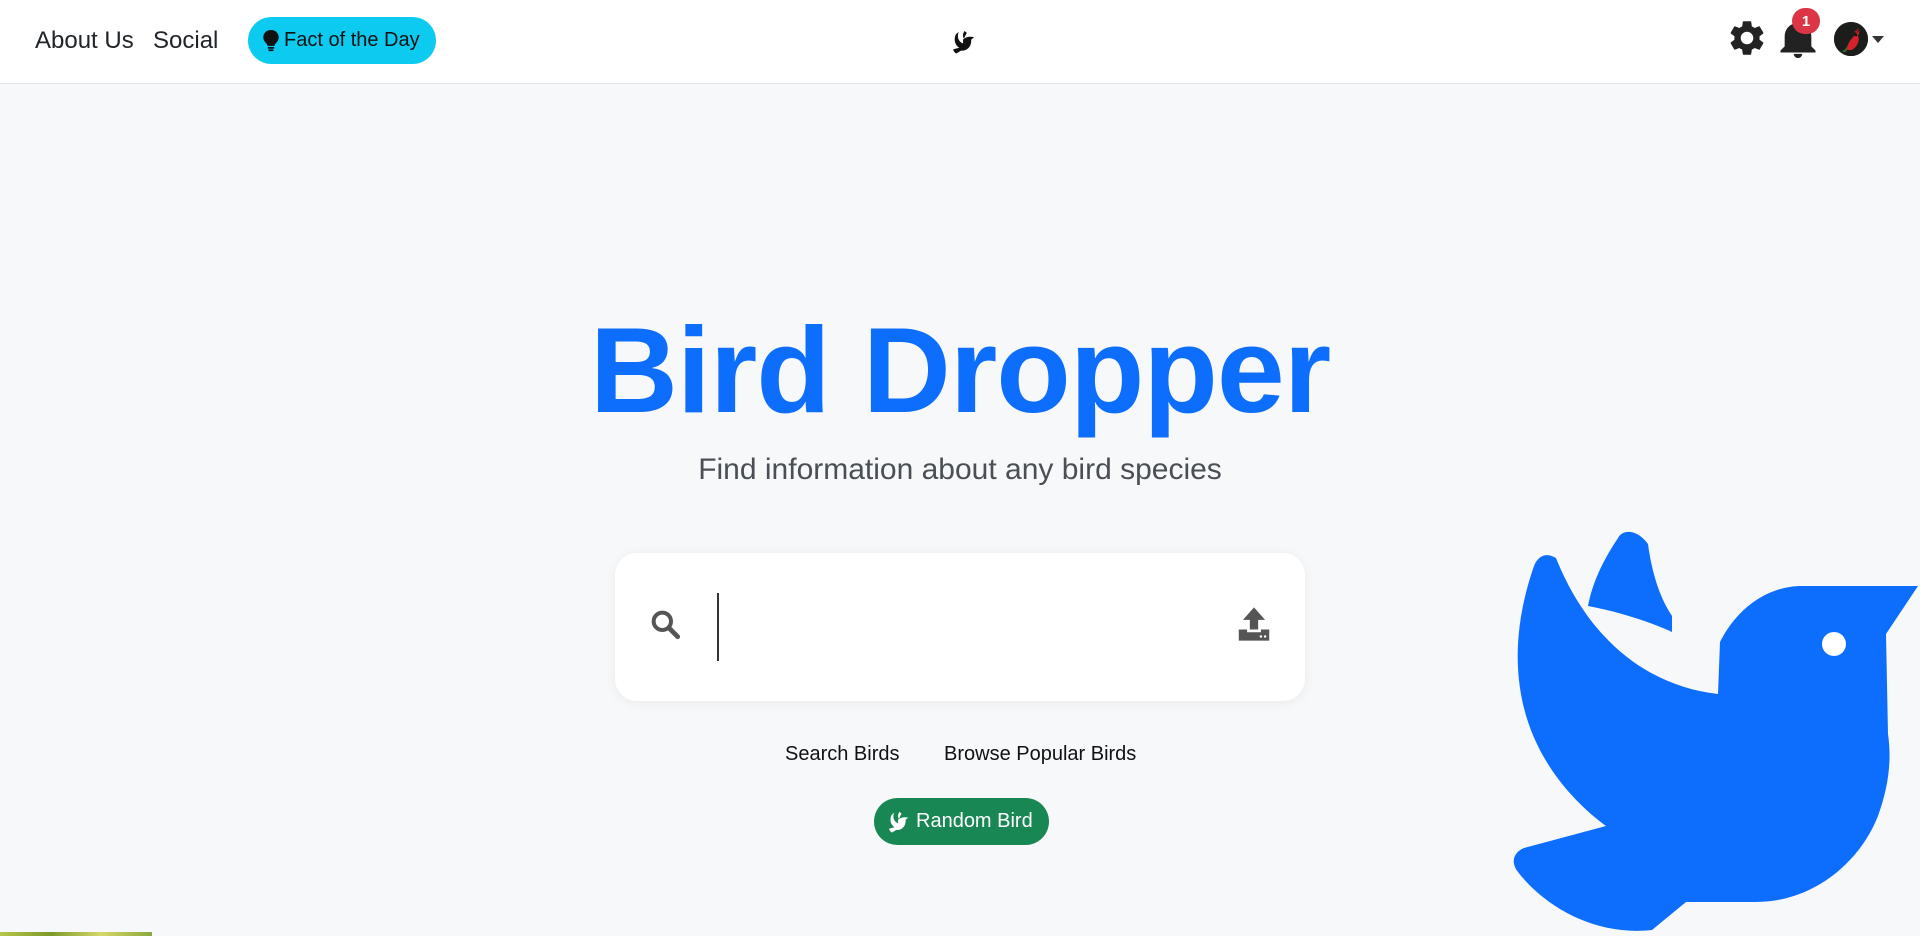 The width and height of the screenshot is (1920, 936). Describe the element at coordinates (960, 469) in the screenshot. I see `page-subtitle: Find information about any bird species` at that location.